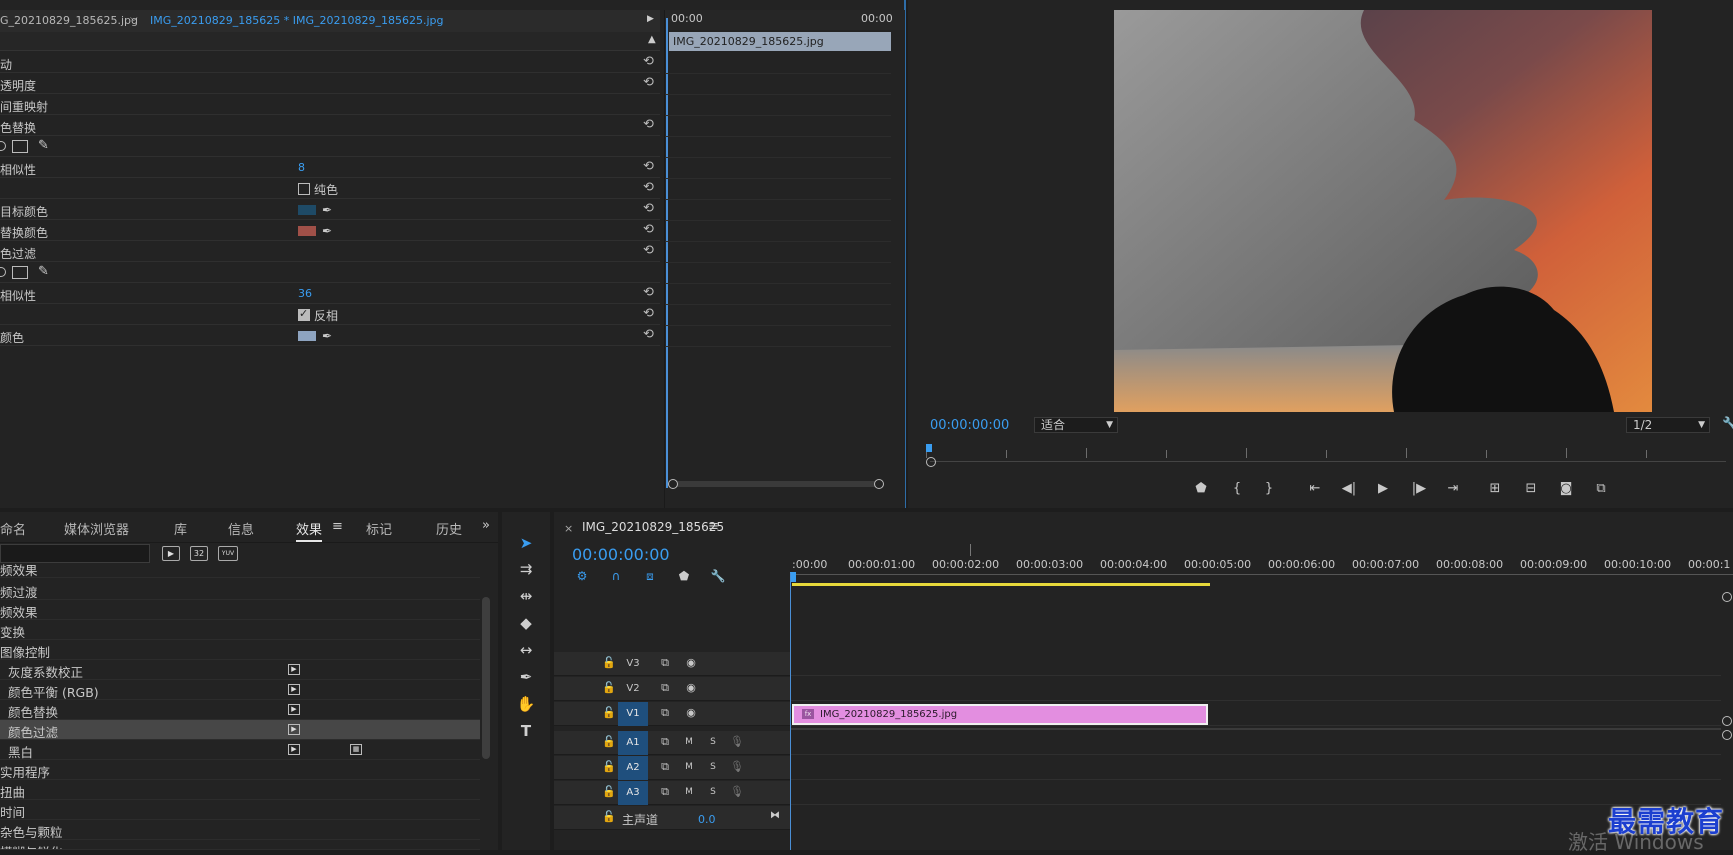 The width and height of the screenshot is (1733, 855). Describe the element at coordinates (1453, 489) in the screenshot. I see `go-to-out-icon: ⇥` at that location.